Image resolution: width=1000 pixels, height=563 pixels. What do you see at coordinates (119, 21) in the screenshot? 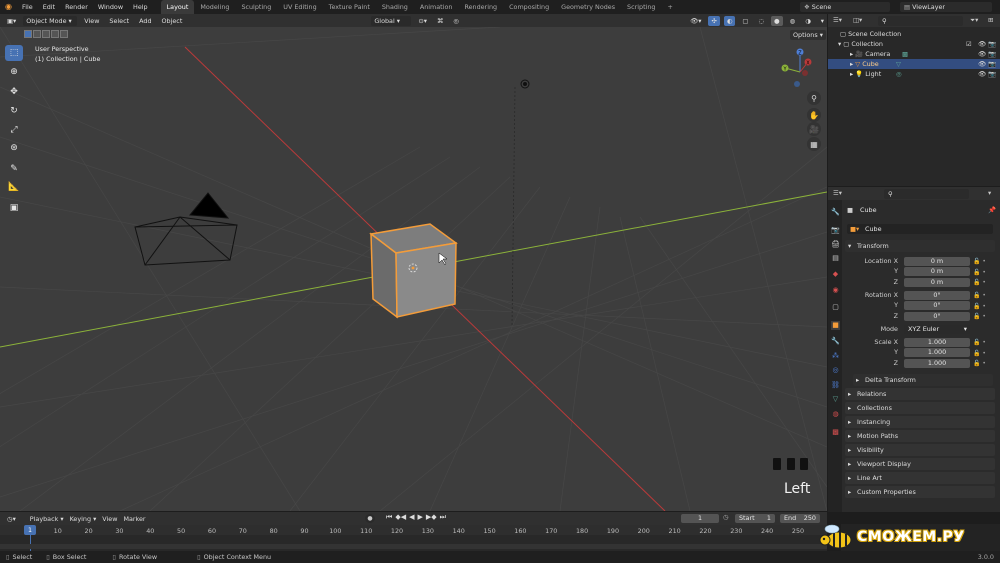
I see `menu-select: Select` at bounding box center [119, 21].